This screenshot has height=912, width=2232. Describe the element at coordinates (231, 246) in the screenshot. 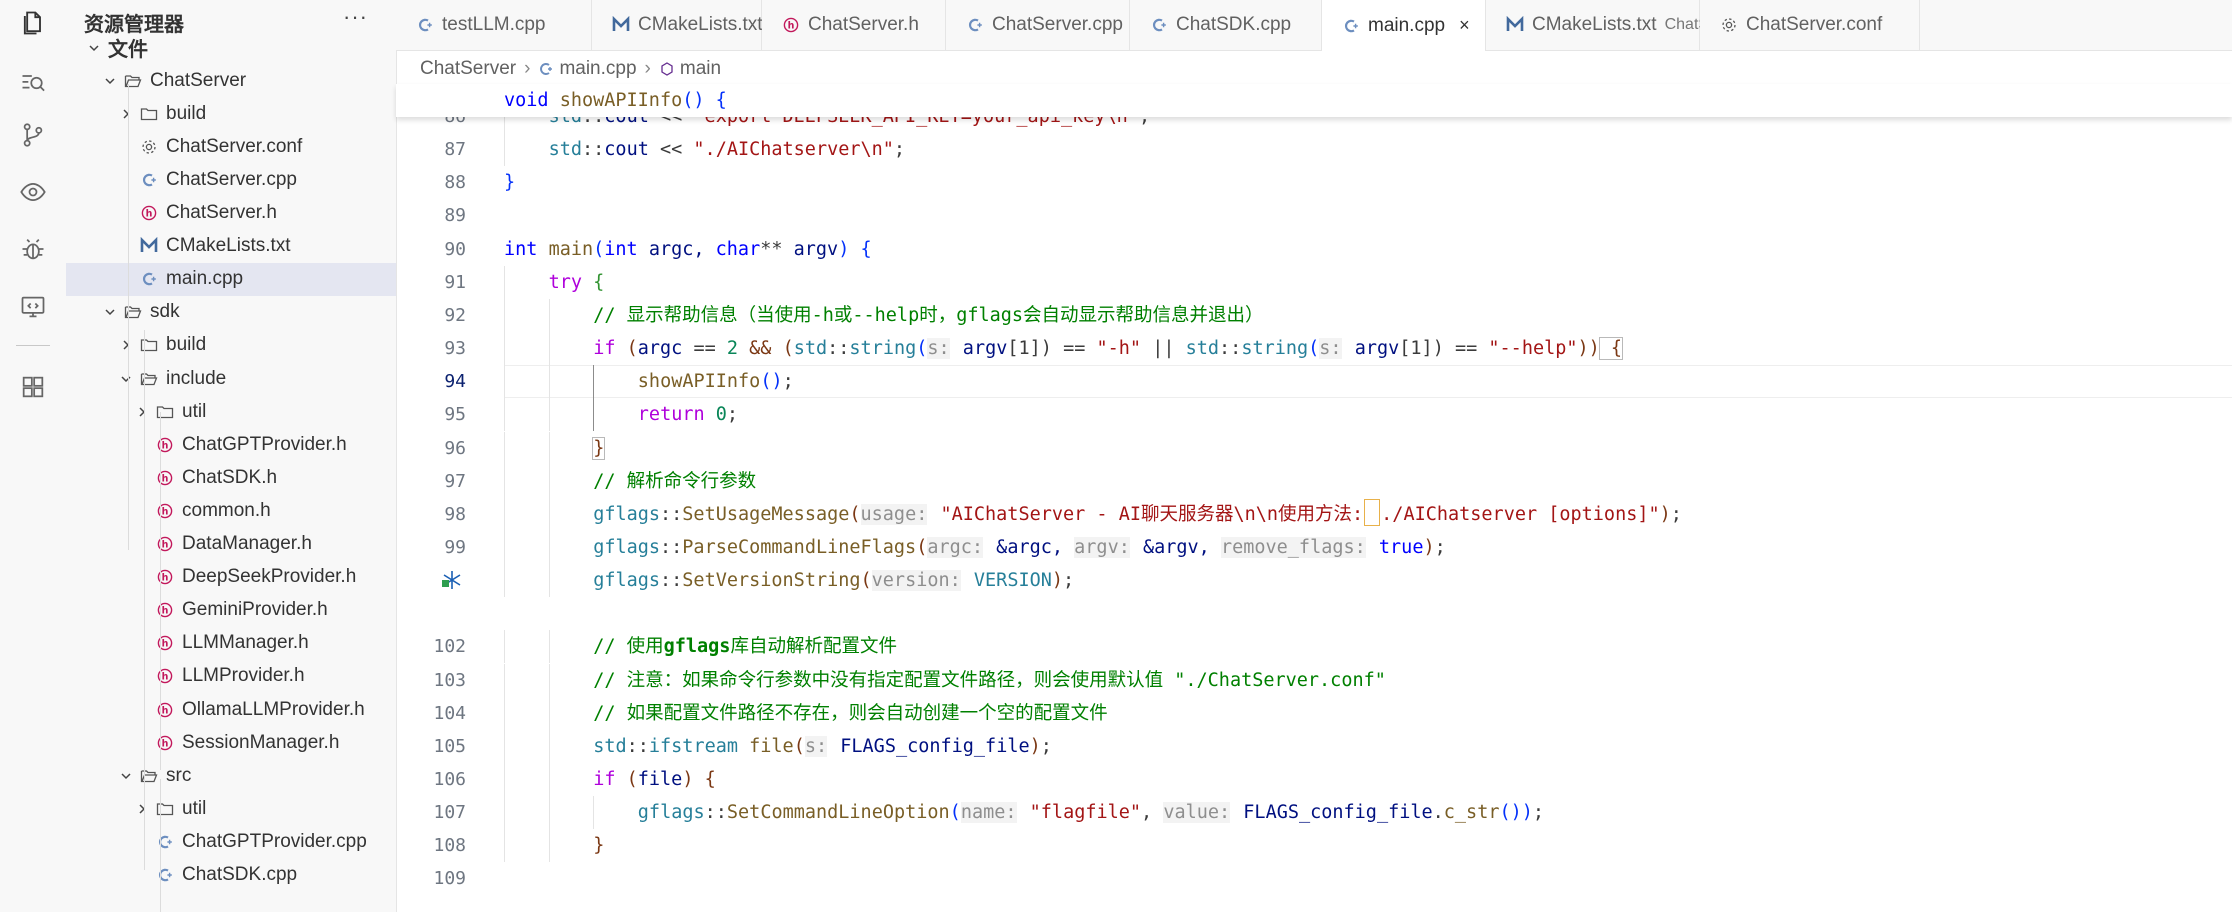

I see `tree-item-file: CMakeLists.txt` at that location.